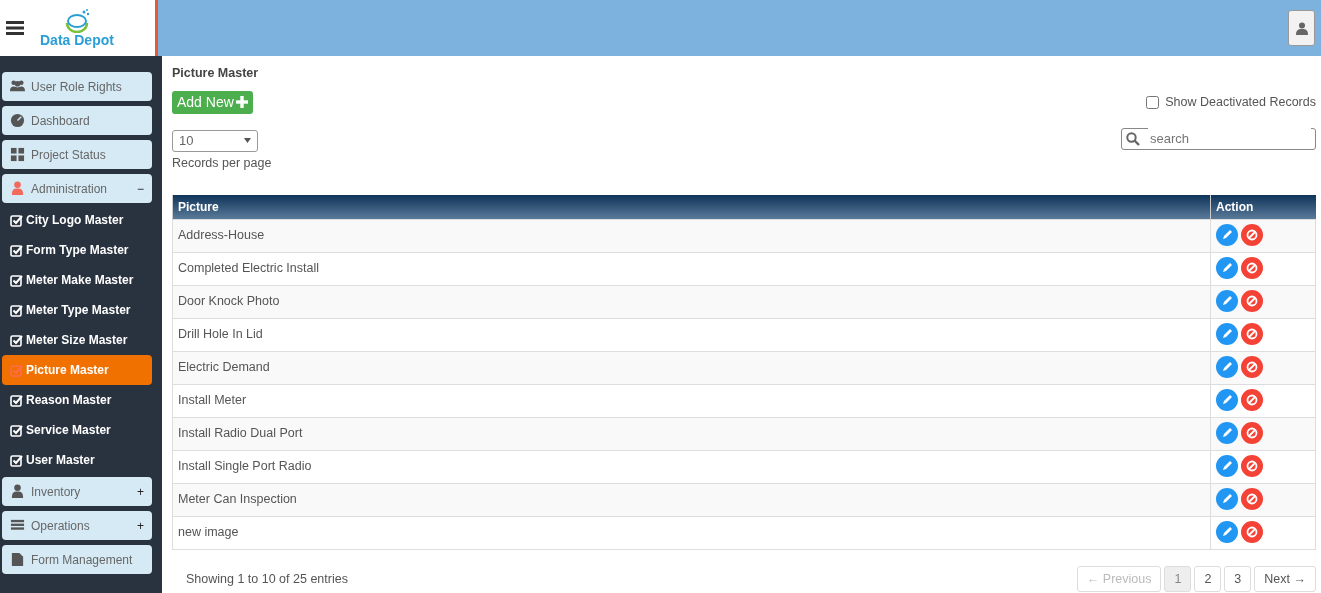  Describe the element at coordinates (691, 466) in the screenshot. I see `table-cell: Install Single Port Radio` at that location.